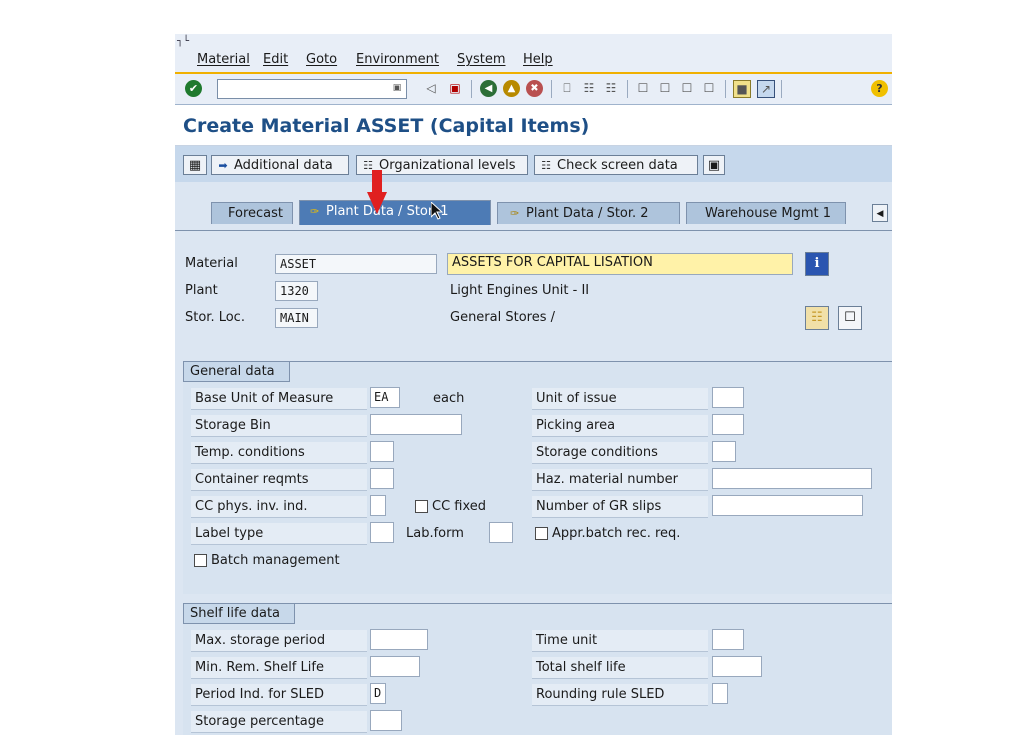 The height and width of the screenshot is (735, 1016). What do you see at coordinates (611, 88) in the screenshot?
I see `find-next-icon: ☷` at bounding box center [611, 88].